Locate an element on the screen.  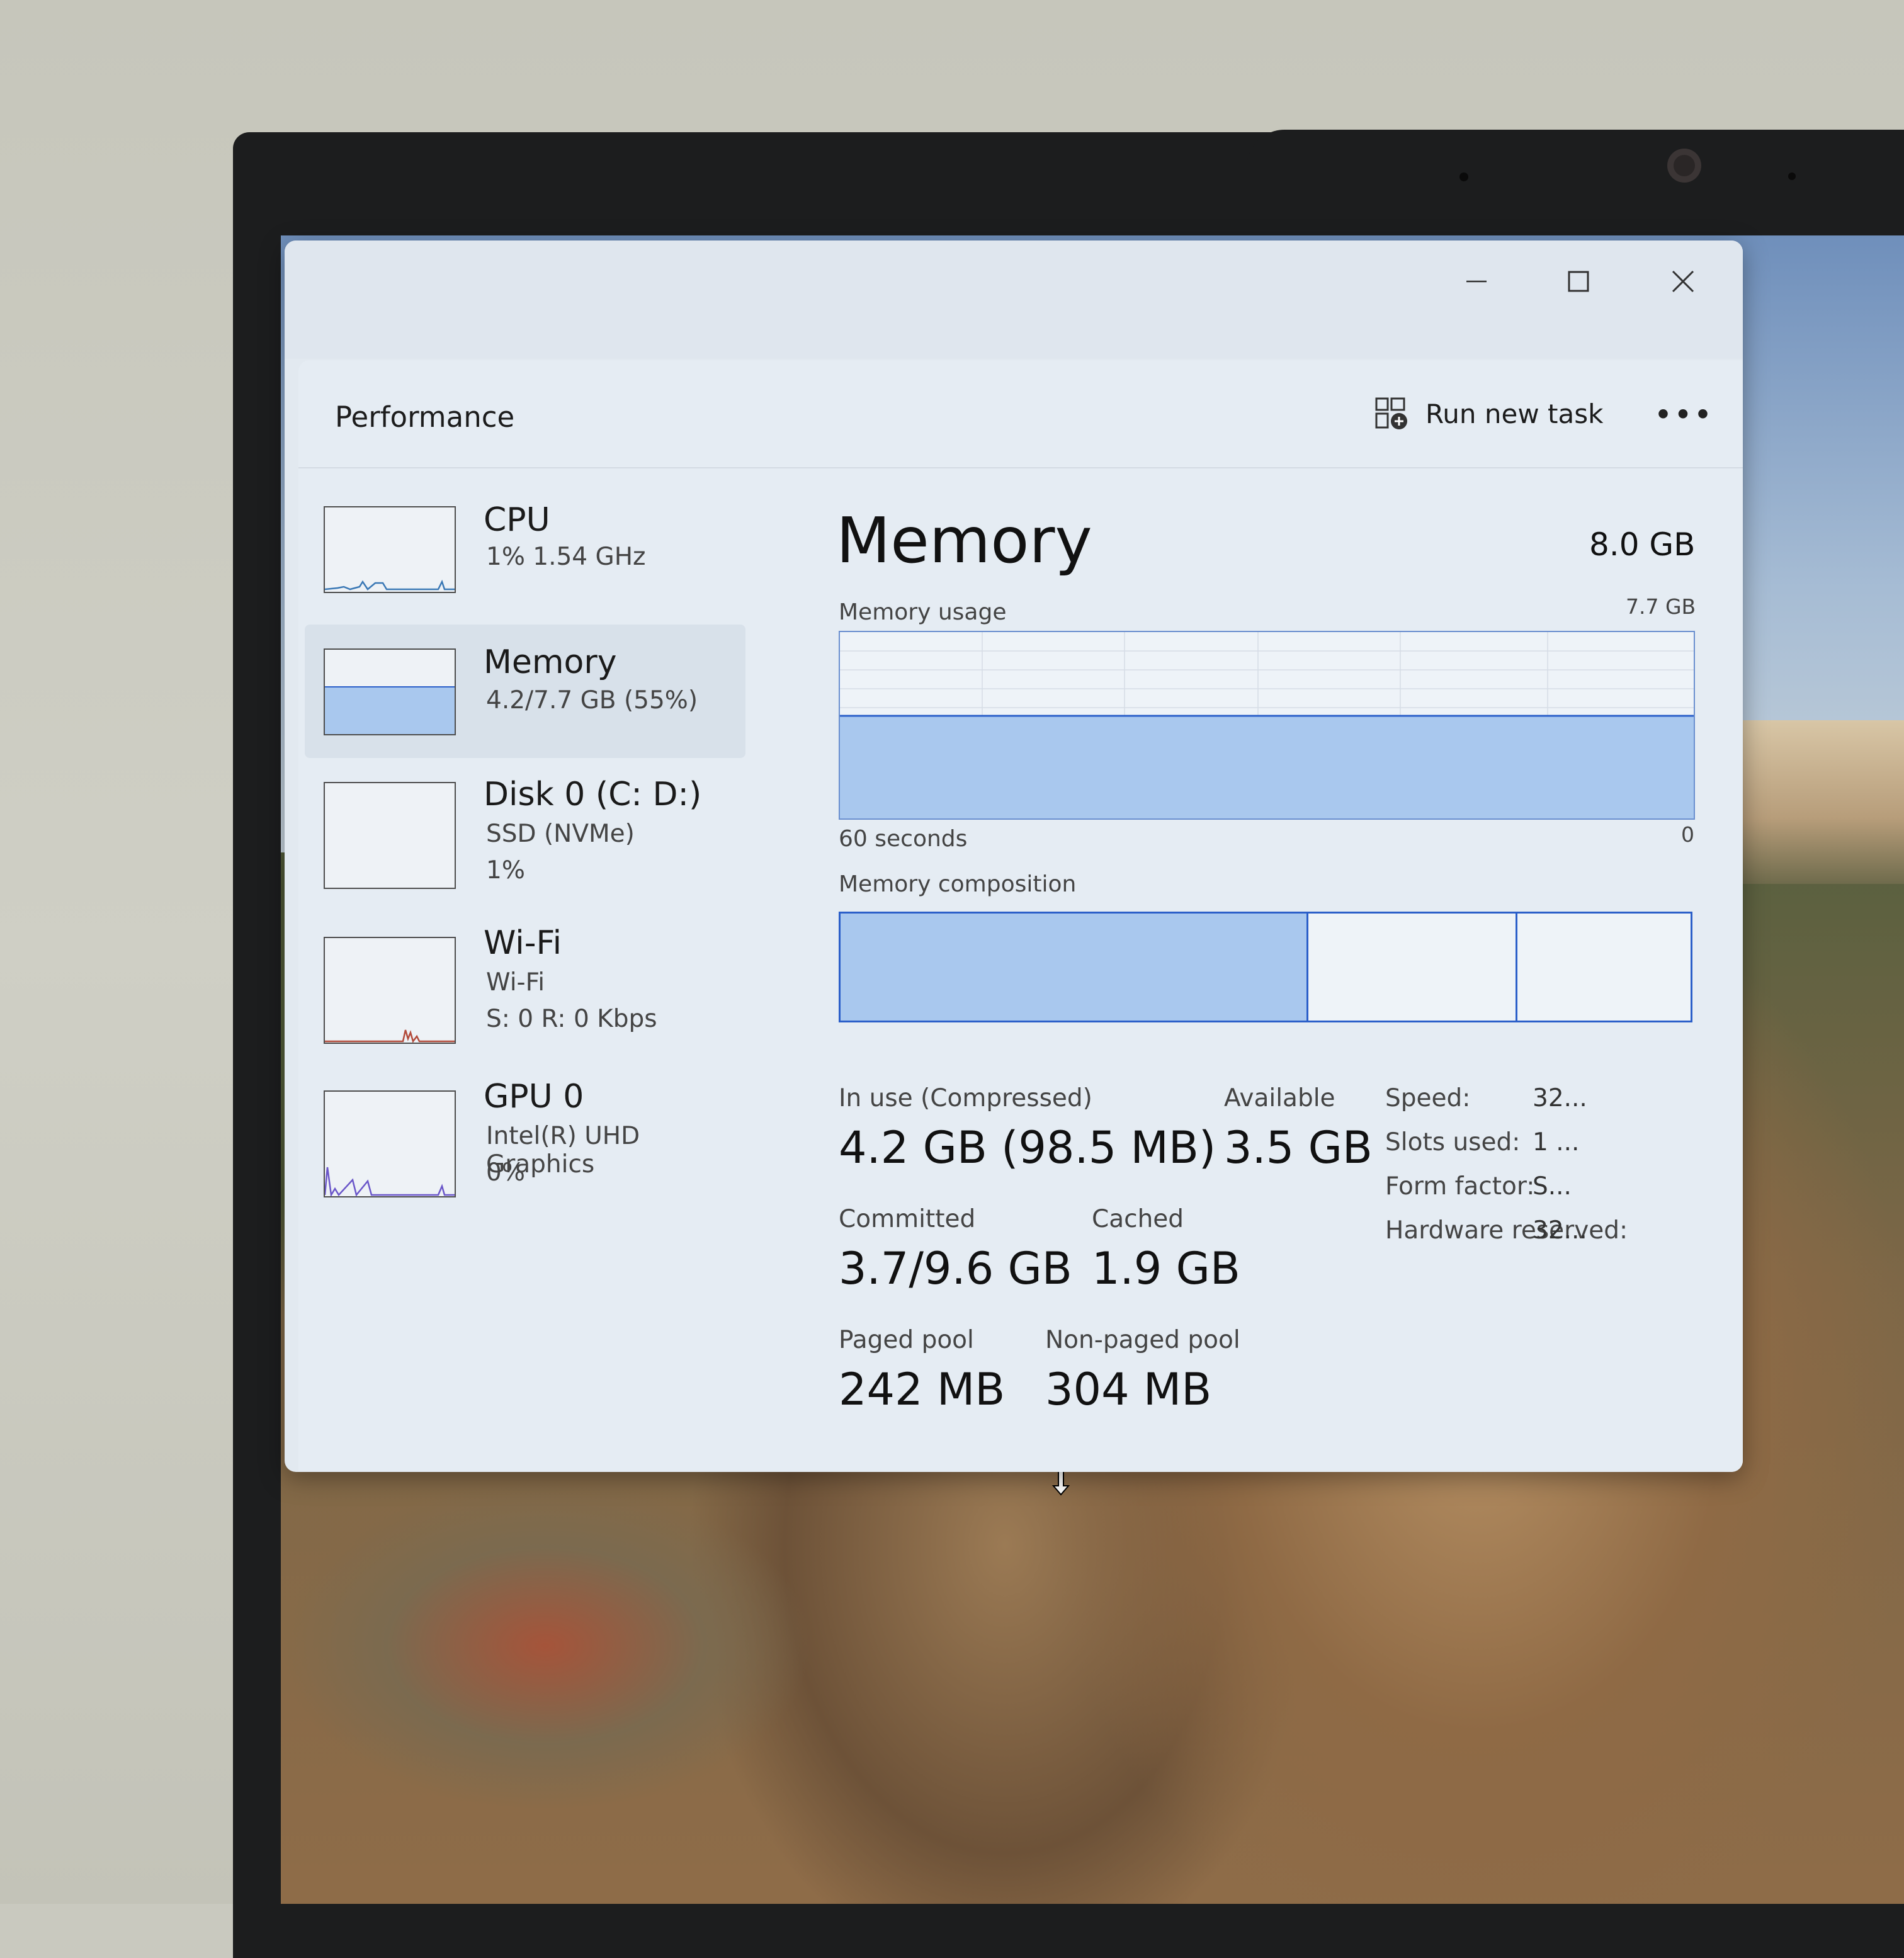
memory-usage-chart is located at coordinates (1267, 725).